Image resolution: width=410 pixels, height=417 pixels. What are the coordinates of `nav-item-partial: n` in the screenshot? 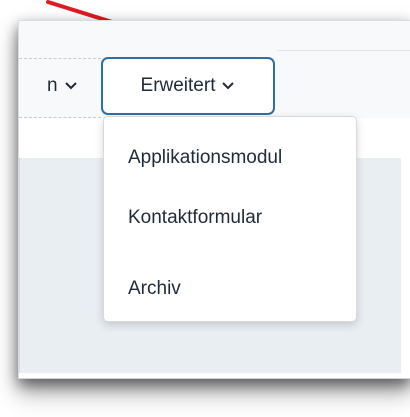 It's located at (62, 86).